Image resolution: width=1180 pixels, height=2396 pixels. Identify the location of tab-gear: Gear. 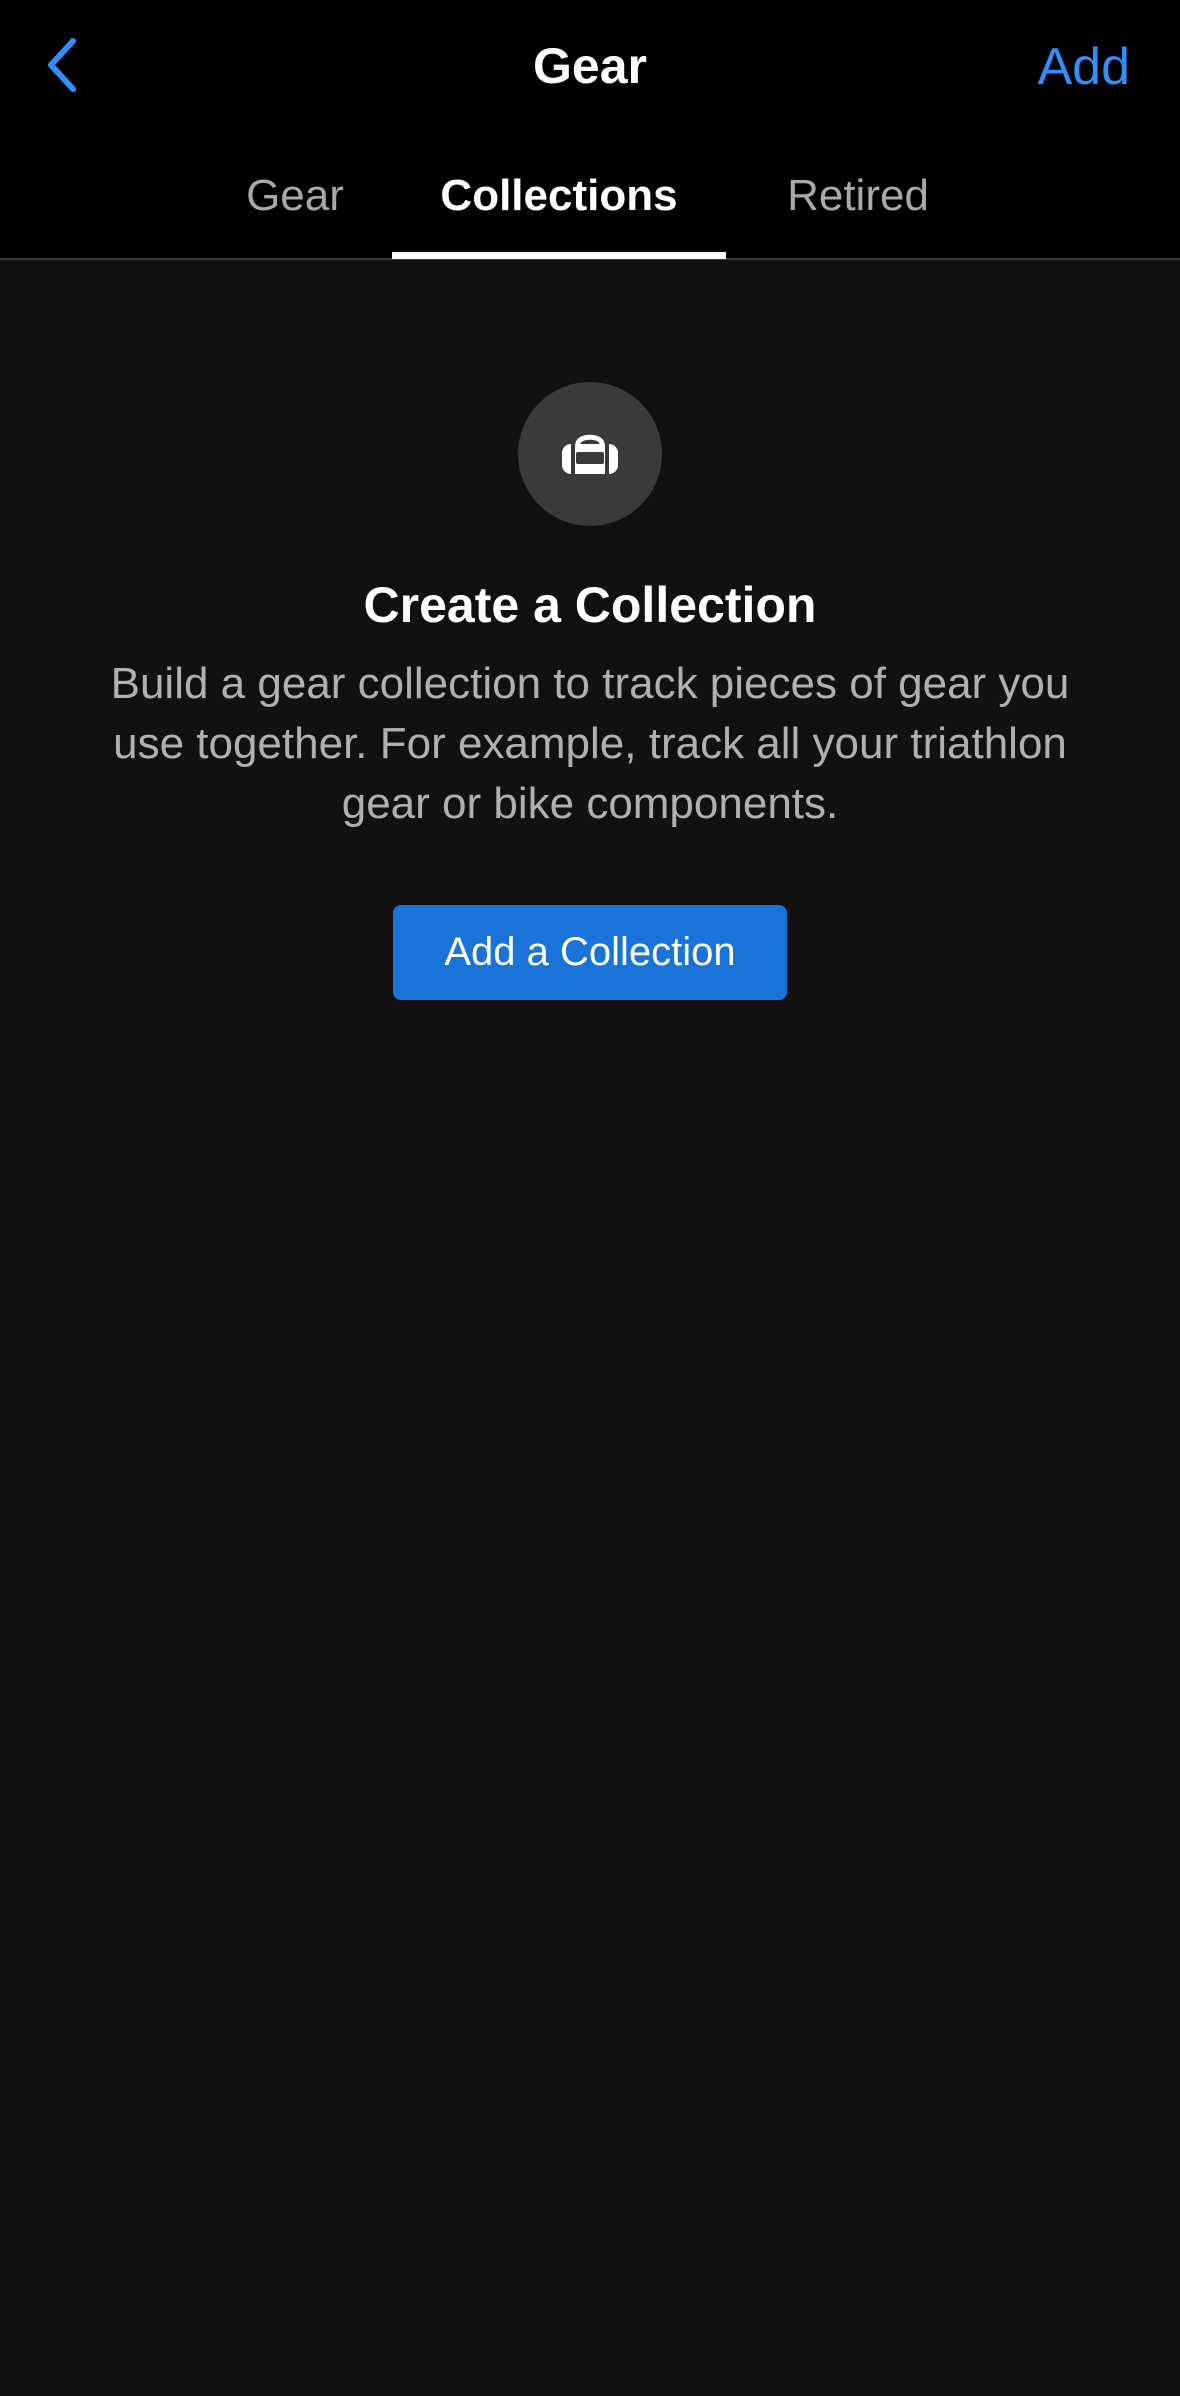
(295, 209).